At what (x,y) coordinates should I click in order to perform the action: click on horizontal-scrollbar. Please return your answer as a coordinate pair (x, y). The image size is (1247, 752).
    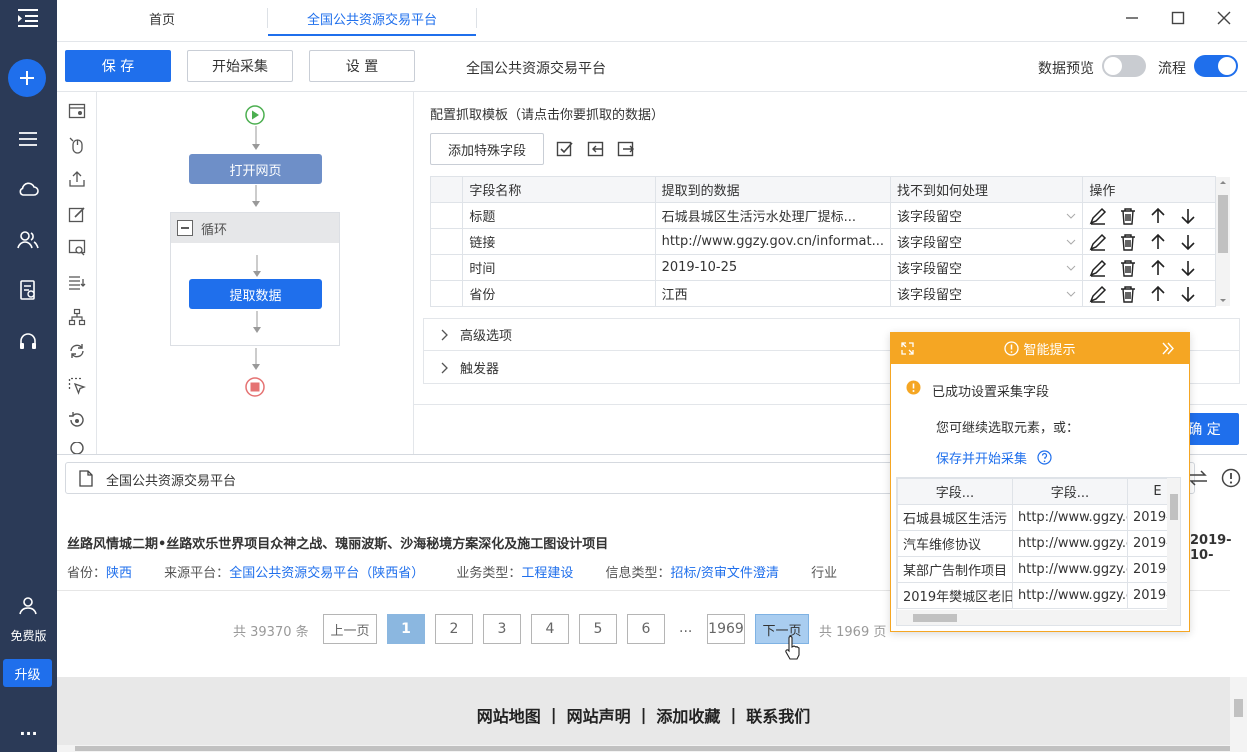
    Looking at the image, I should click on (643, 748).